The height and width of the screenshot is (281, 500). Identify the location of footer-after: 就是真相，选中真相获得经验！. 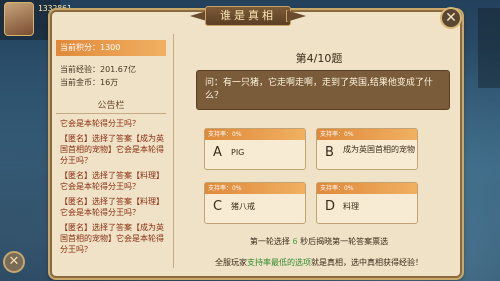
(367, 262).